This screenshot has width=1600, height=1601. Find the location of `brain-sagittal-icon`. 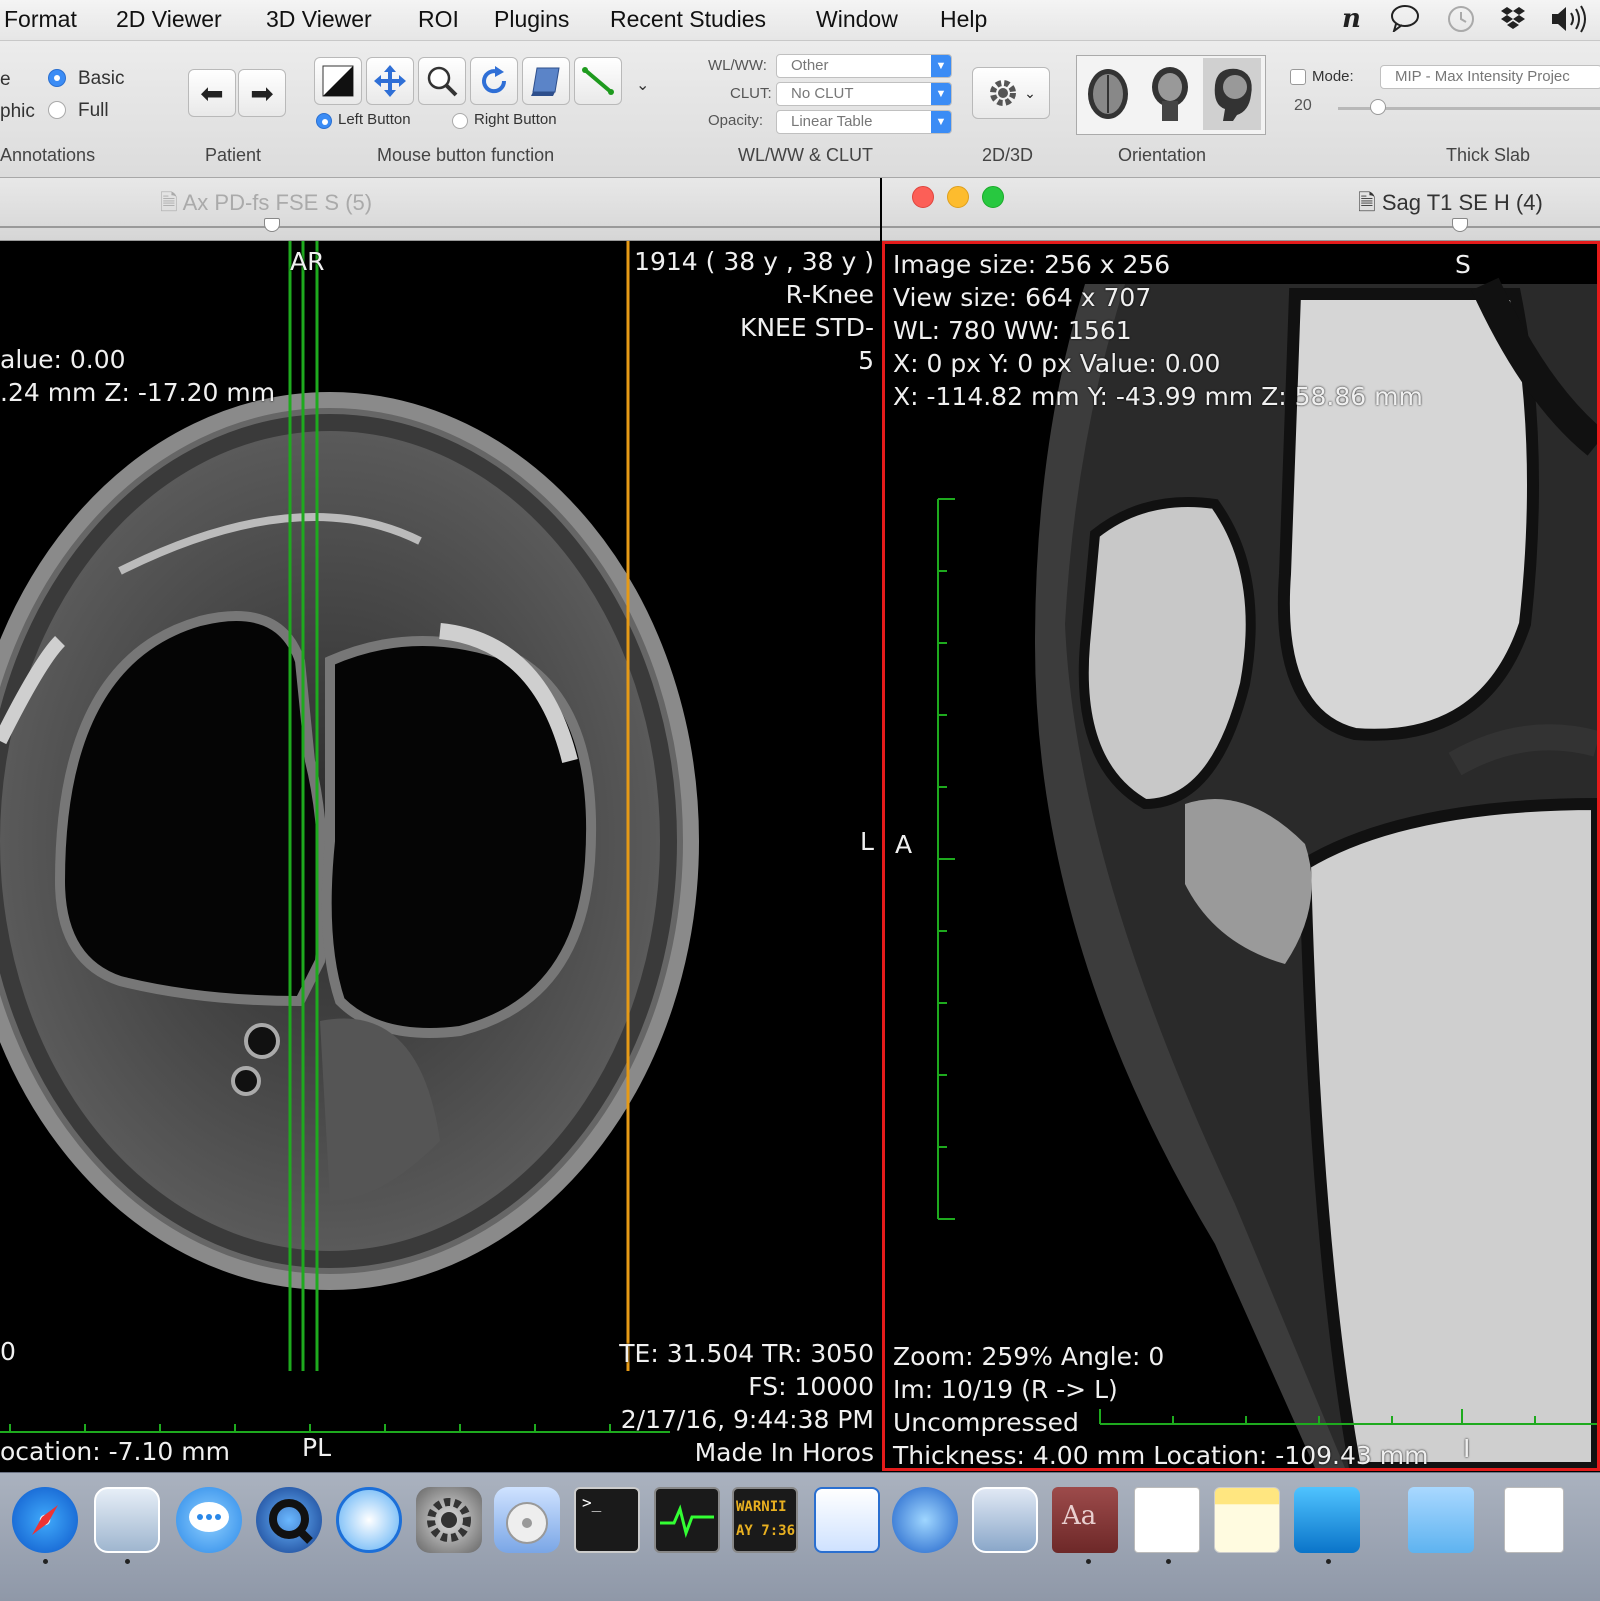

brain-sagittal-icon is located at coordinates (1233, 94).